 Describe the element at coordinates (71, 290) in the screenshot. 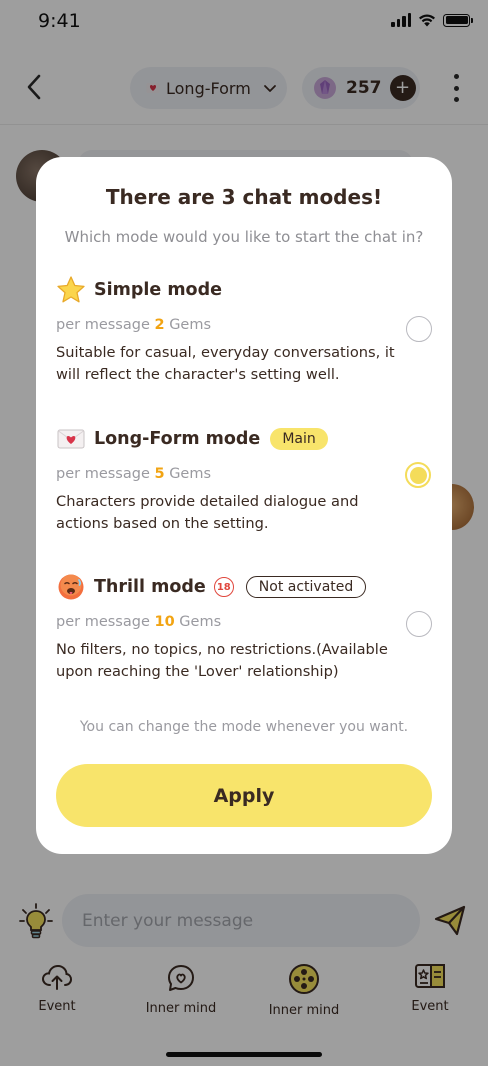

I see `star-icon` at that location.